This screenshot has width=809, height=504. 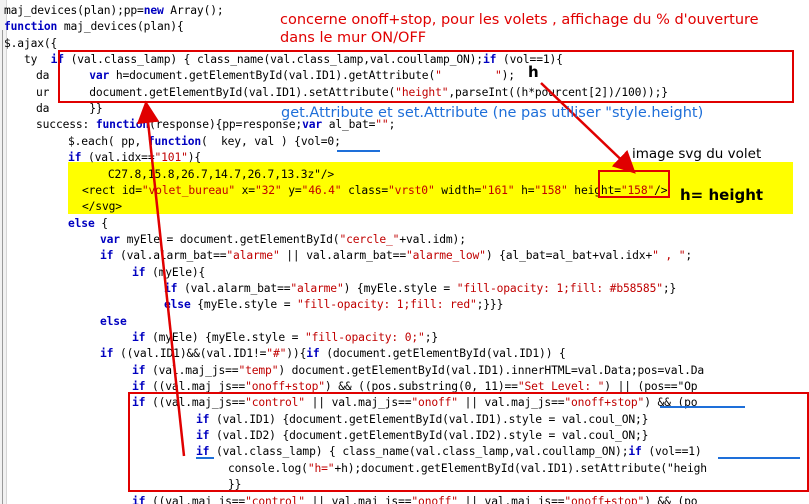 What do you see at coordinates (722, 195) in the screenshot?
I see `annotation-h-equals: h= height` at bounding box center [722, 195].